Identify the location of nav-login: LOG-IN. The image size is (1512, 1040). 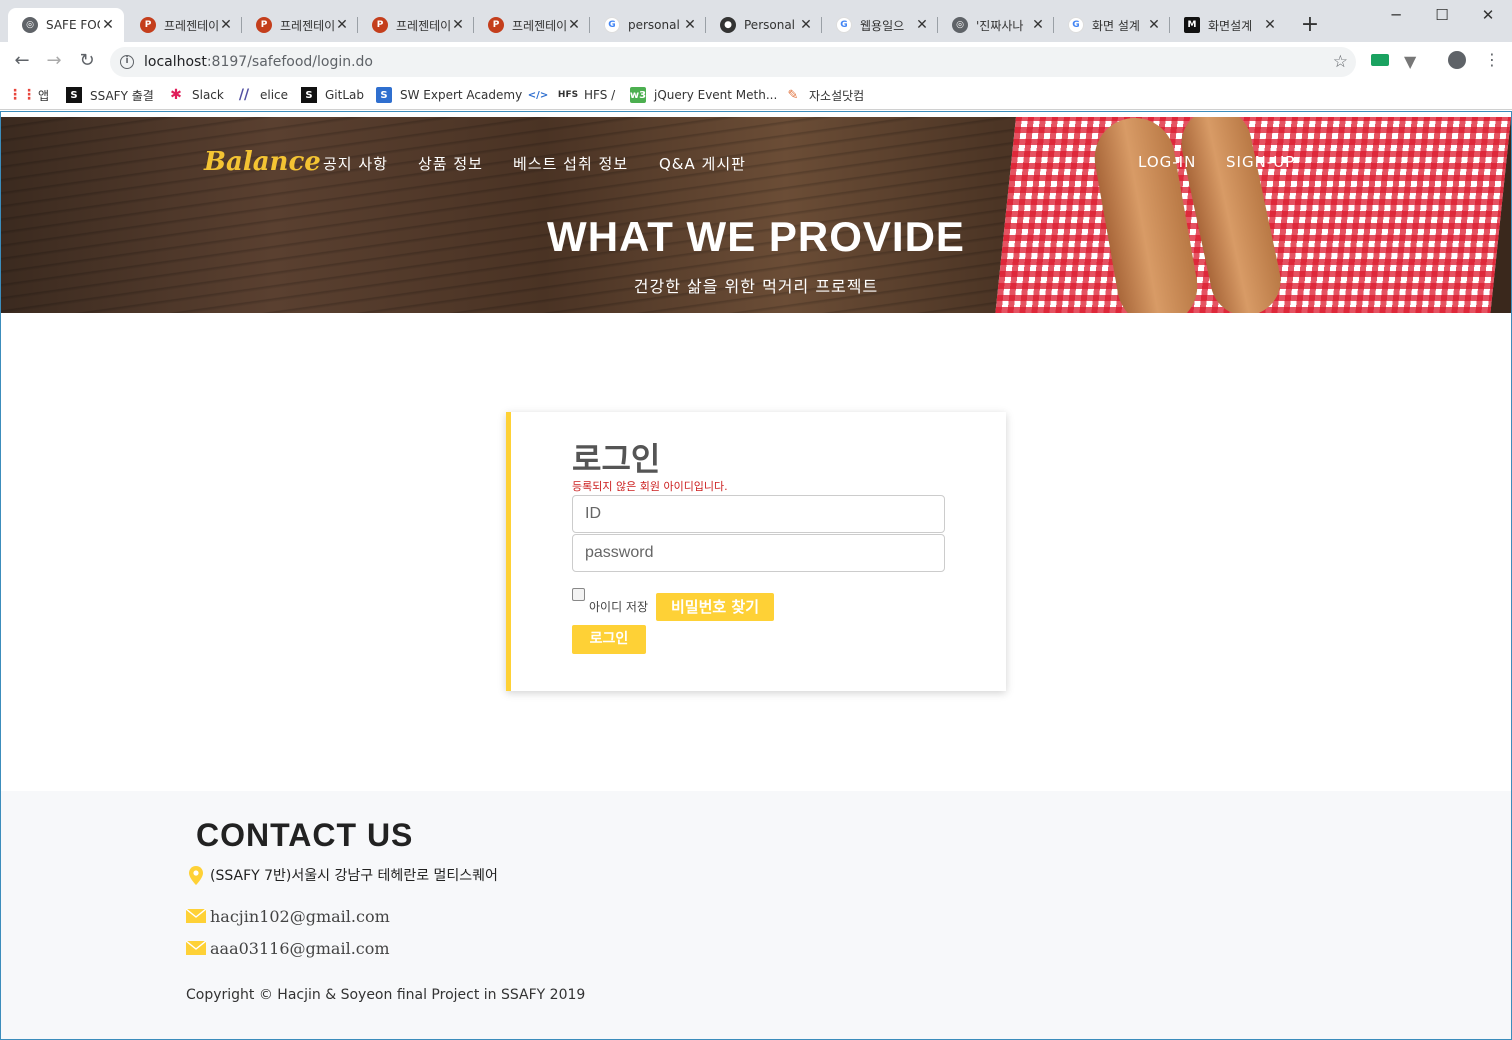
(1167, 162).